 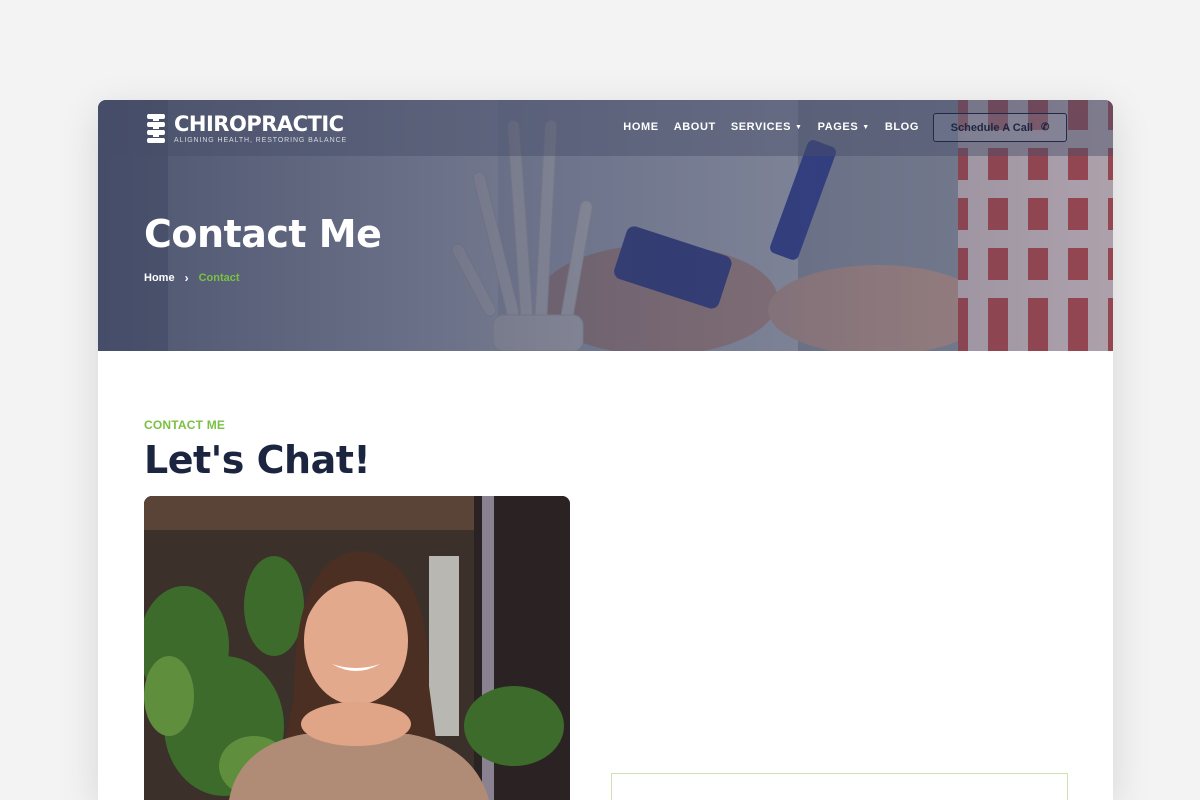 What do you see at coordinates (159, 278) in the screenshot?
I see `breadcrumb-home-link: Home` at bounding box center [159, 278].